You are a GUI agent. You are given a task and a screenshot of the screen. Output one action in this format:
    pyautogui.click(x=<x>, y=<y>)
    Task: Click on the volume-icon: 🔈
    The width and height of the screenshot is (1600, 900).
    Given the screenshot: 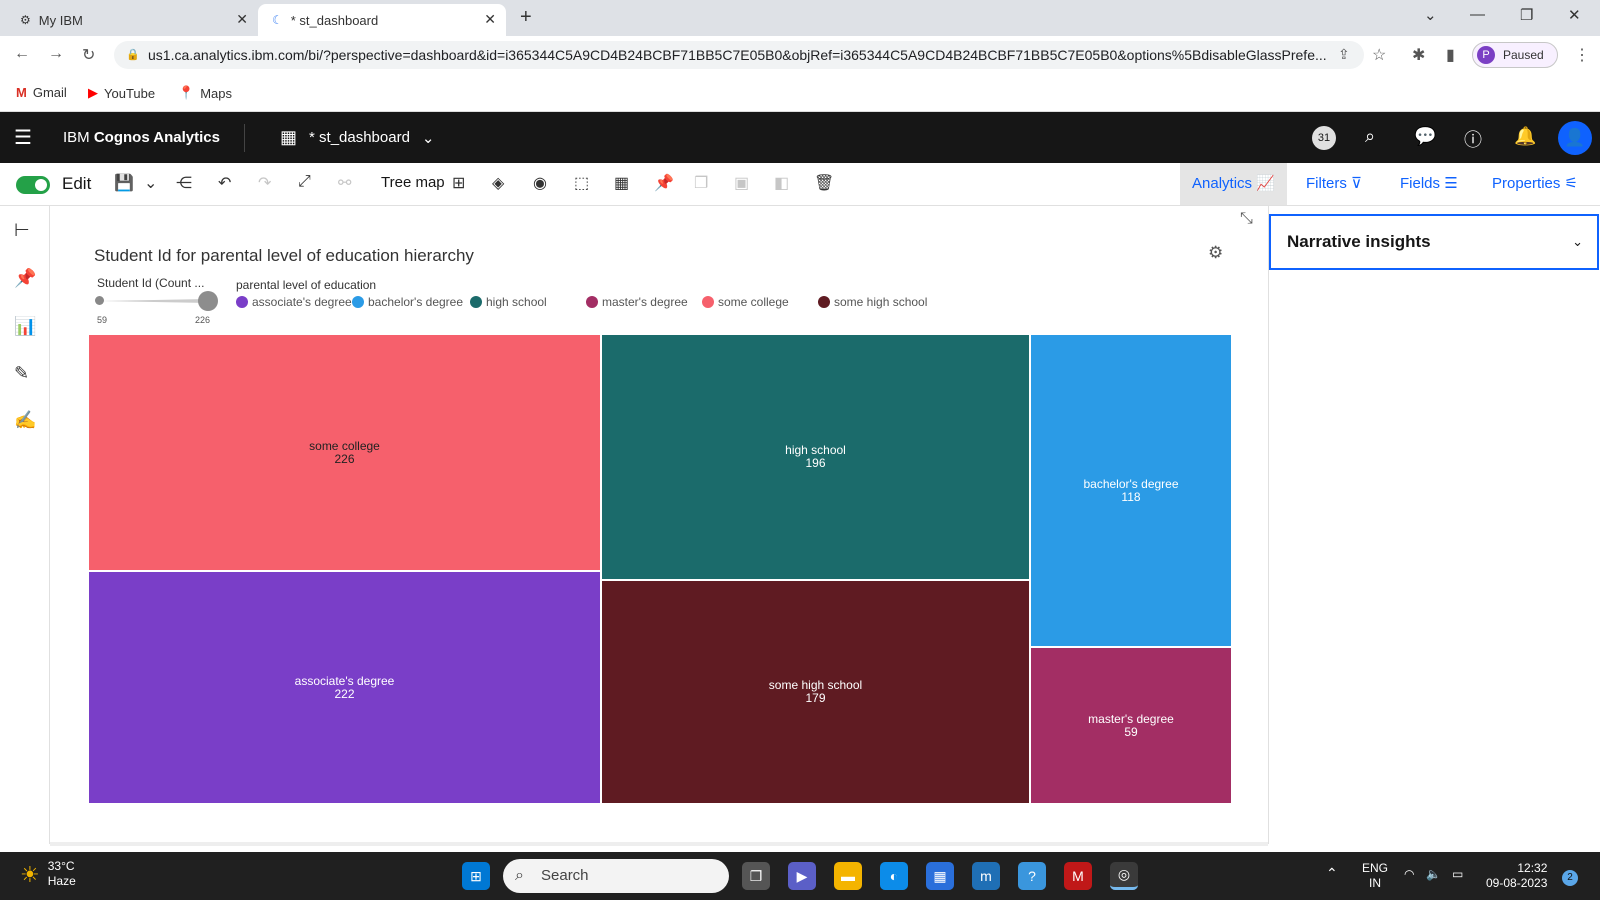 What is the action you would take?
    pyautogui.click(x=1433, y=874)
    